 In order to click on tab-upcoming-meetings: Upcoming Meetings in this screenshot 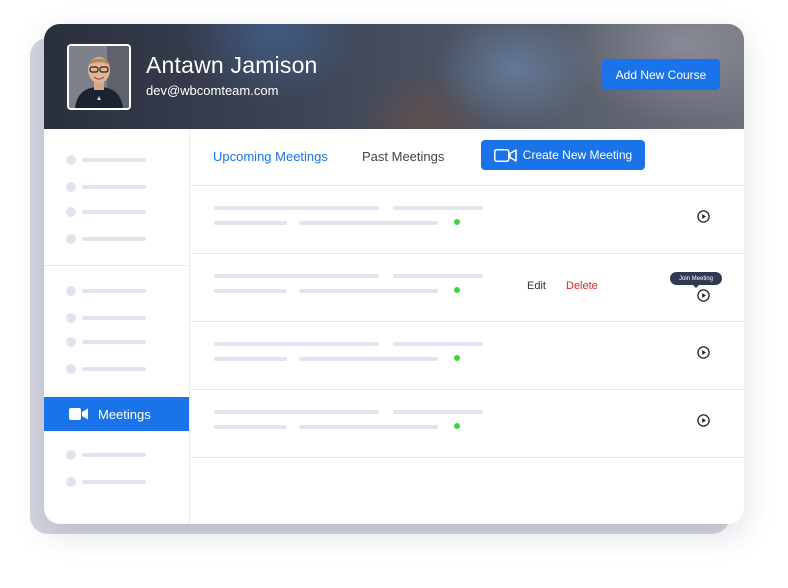, I will do `click(270, 156)`.